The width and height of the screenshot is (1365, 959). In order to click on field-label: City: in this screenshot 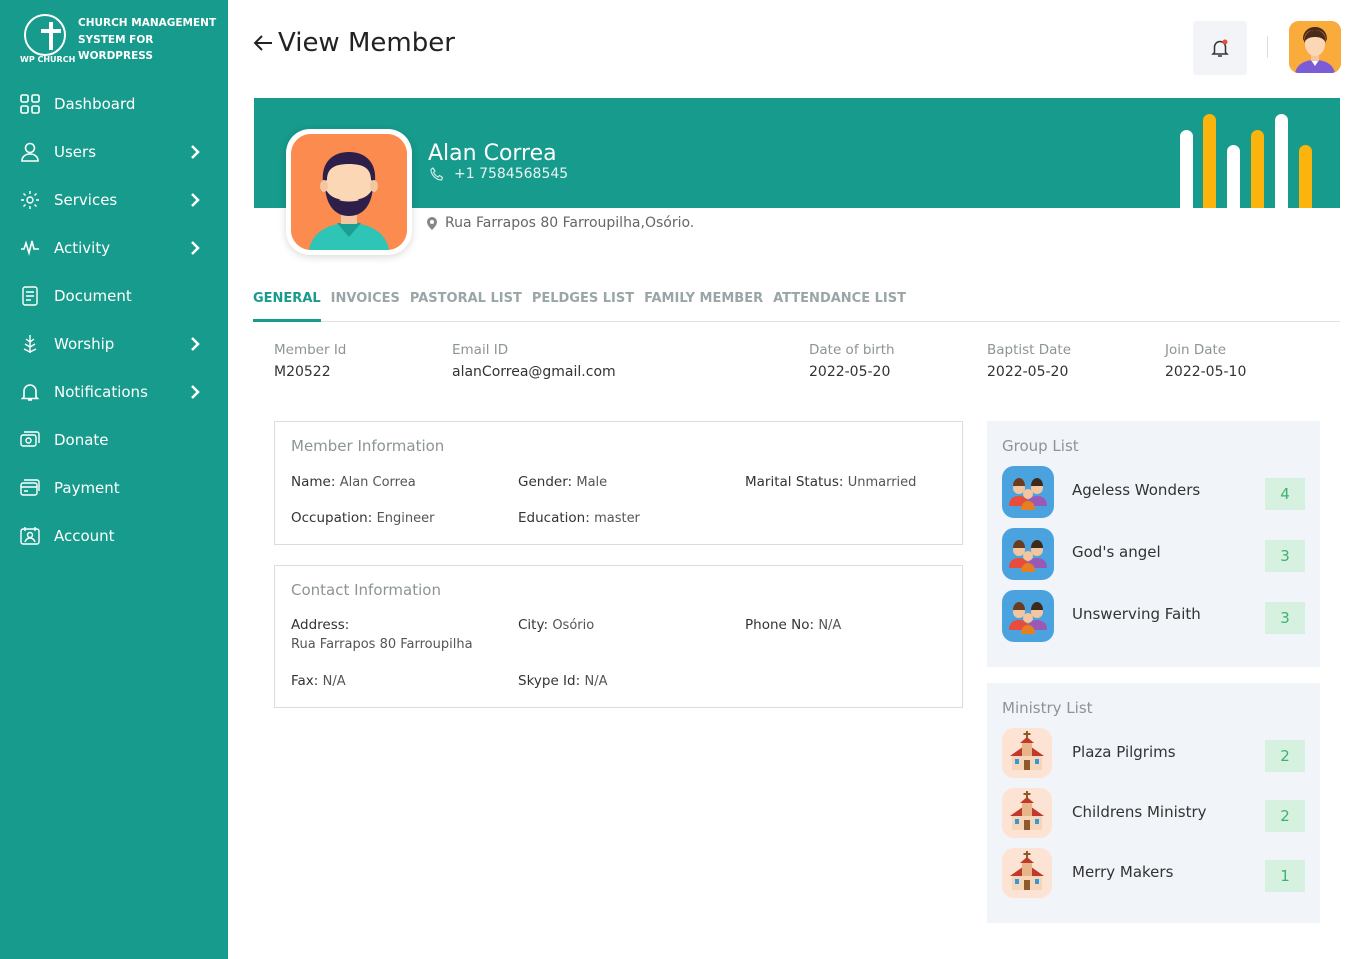, I will do `click(533, 625)`.